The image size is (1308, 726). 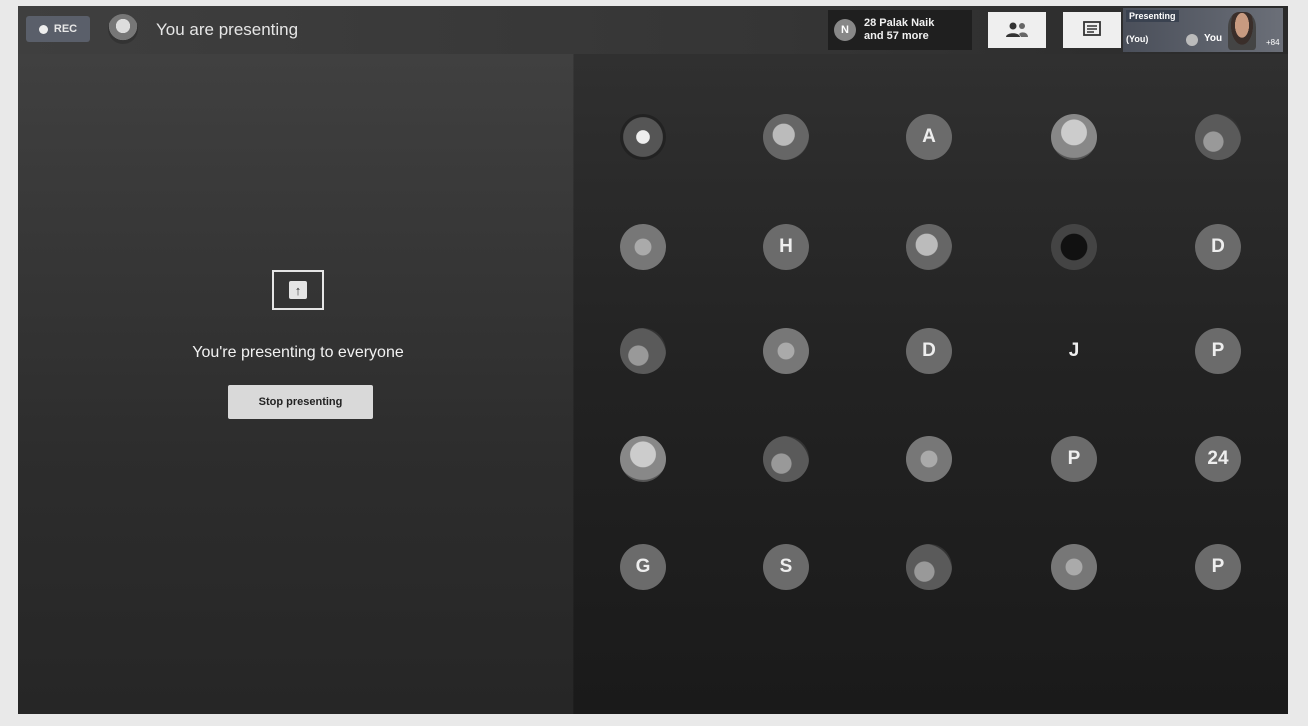 I want to click on participant-tile: S, so click(x=786, y=567).